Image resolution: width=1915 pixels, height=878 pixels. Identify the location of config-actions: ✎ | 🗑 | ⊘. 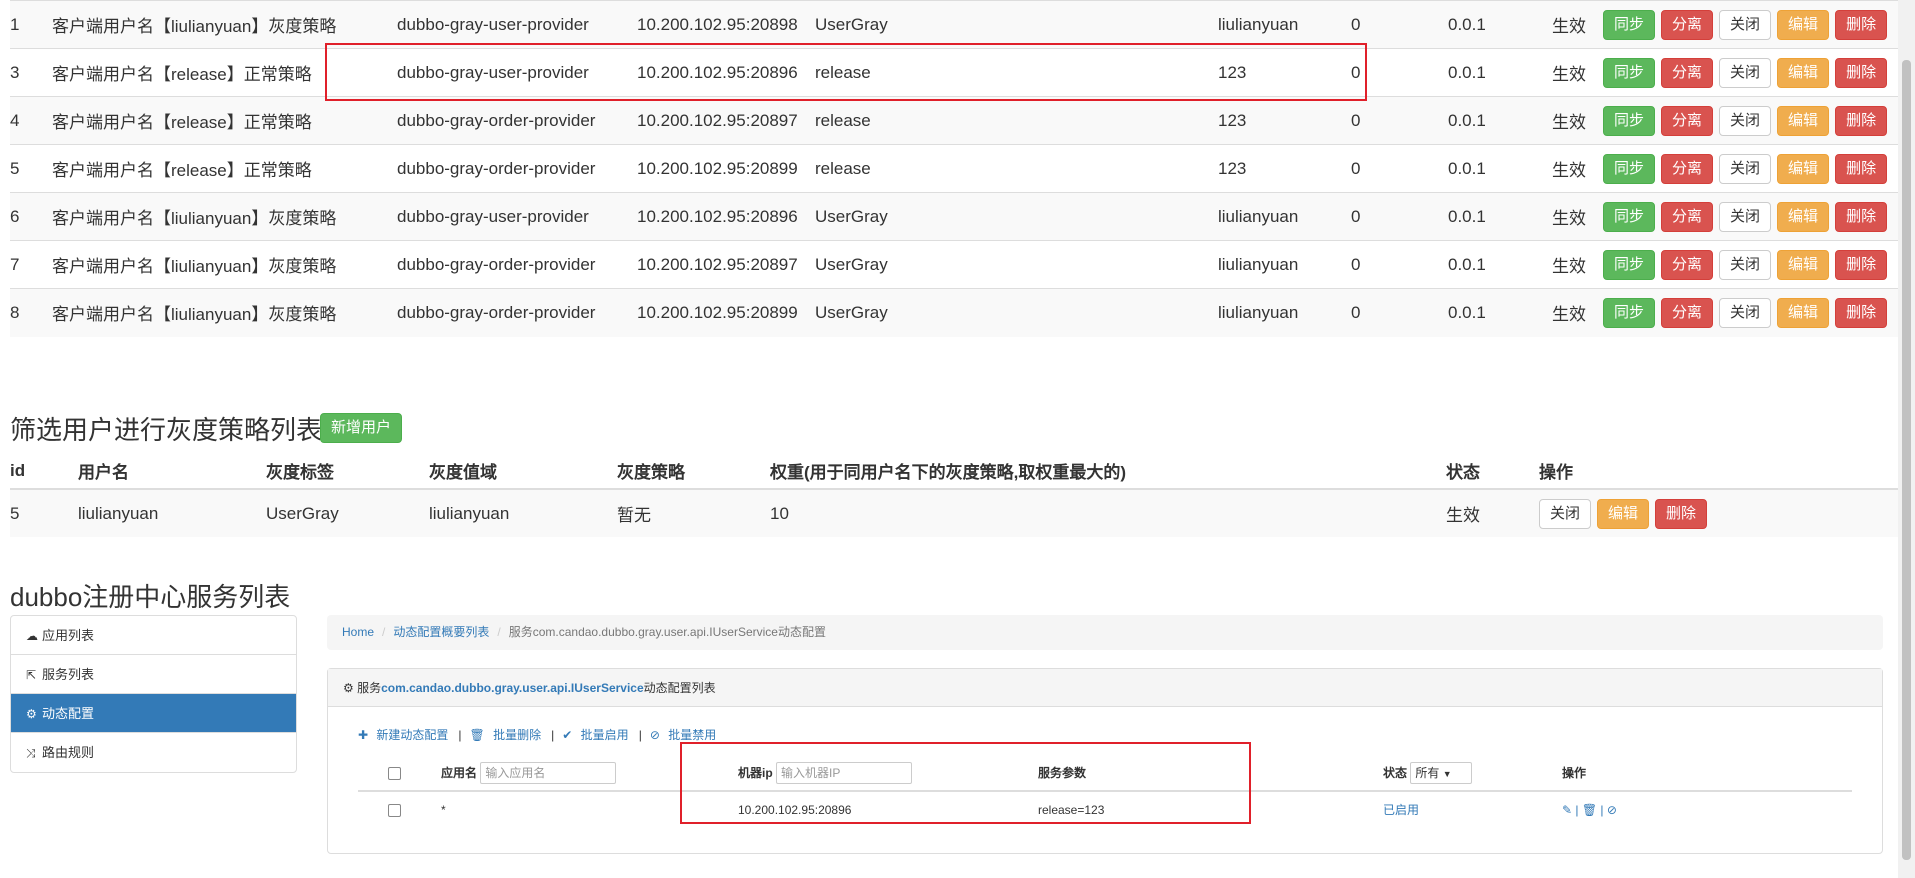
(1589, 809).